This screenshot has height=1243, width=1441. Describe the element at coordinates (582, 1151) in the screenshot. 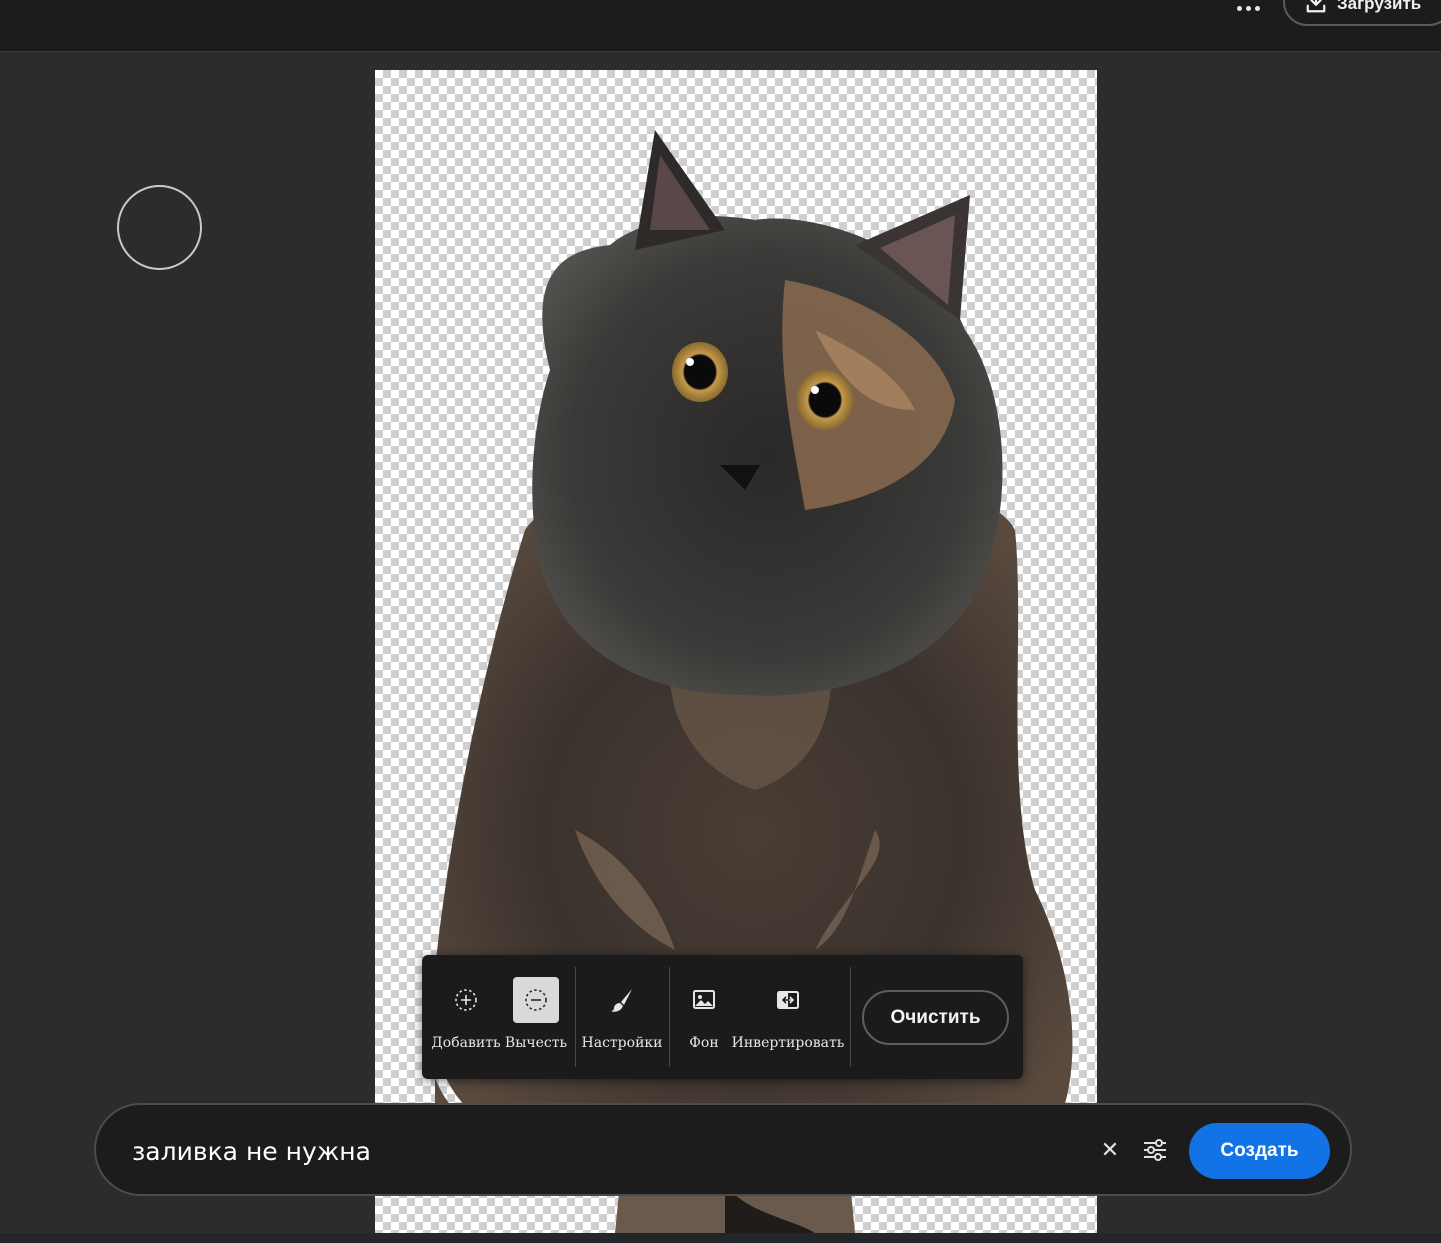

I see `prompt-input` at that location.